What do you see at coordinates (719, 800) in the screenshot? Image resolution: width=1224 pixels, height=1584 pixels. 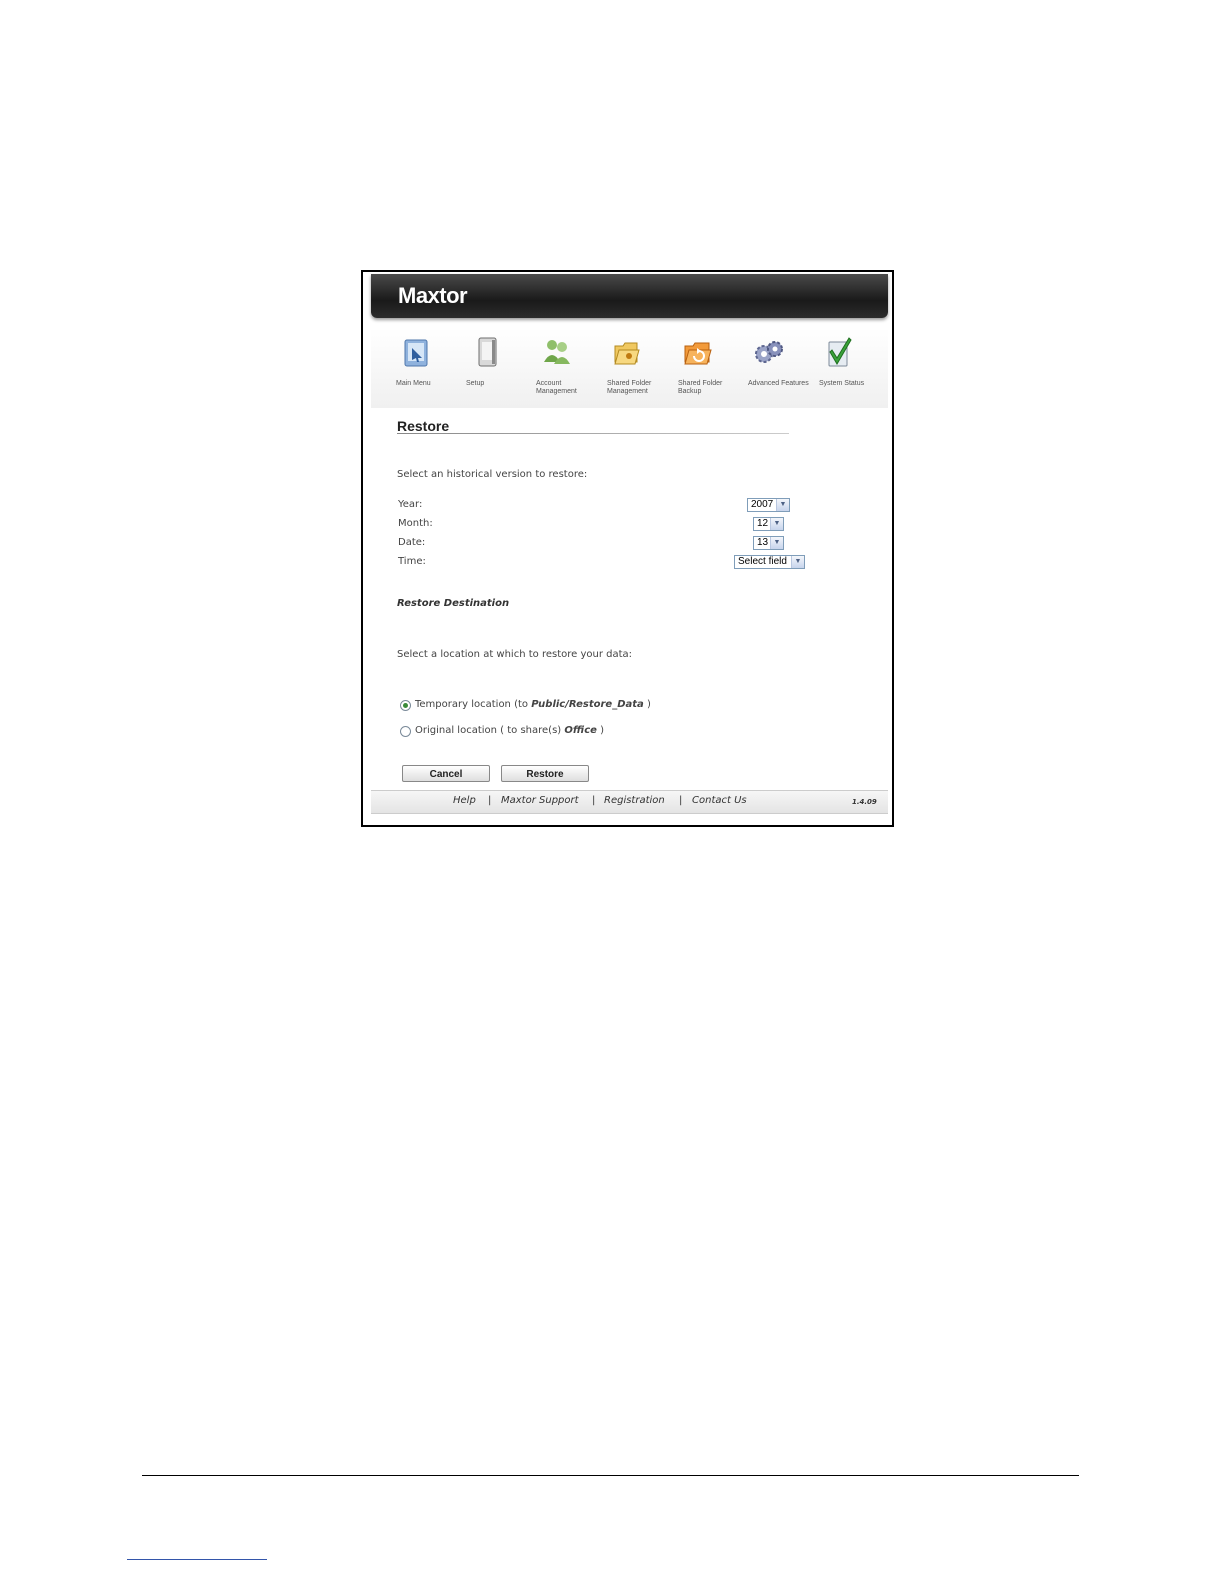 I see `footer-link-contact-us: Contact Us` at bounding box center [719, 800].